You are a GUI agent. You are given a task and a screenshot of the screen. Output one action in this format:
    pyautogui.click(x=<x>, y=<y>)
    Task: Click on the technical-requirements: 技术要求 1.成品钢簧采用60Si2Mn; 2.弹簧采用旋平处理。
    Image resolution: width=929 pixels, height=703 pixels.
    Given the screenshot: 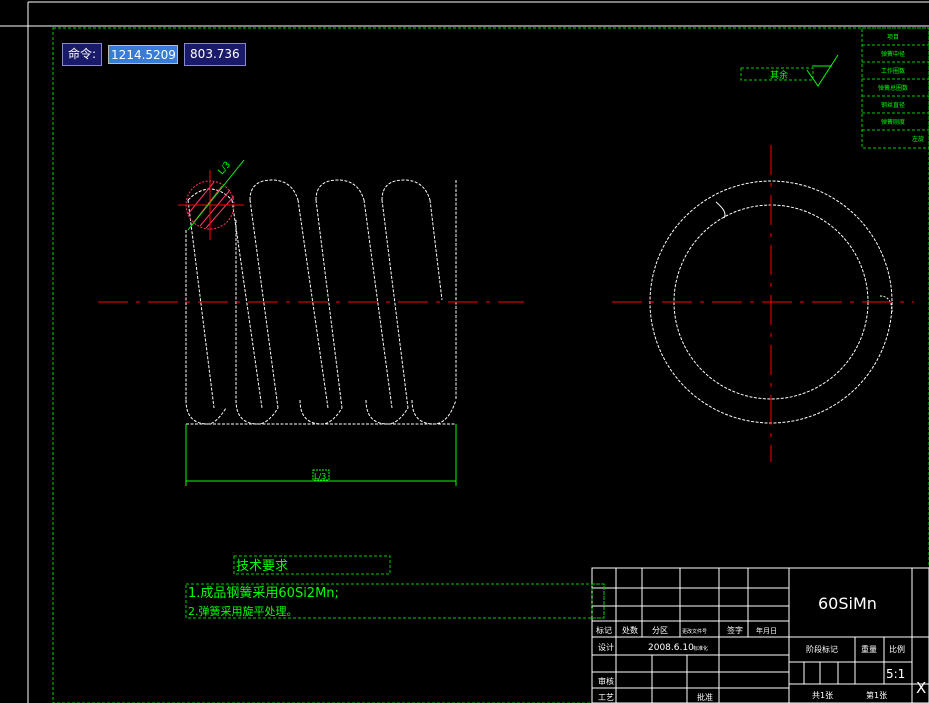 What is the action you would take?
    pyautogui.click(x=395, y=587)
    